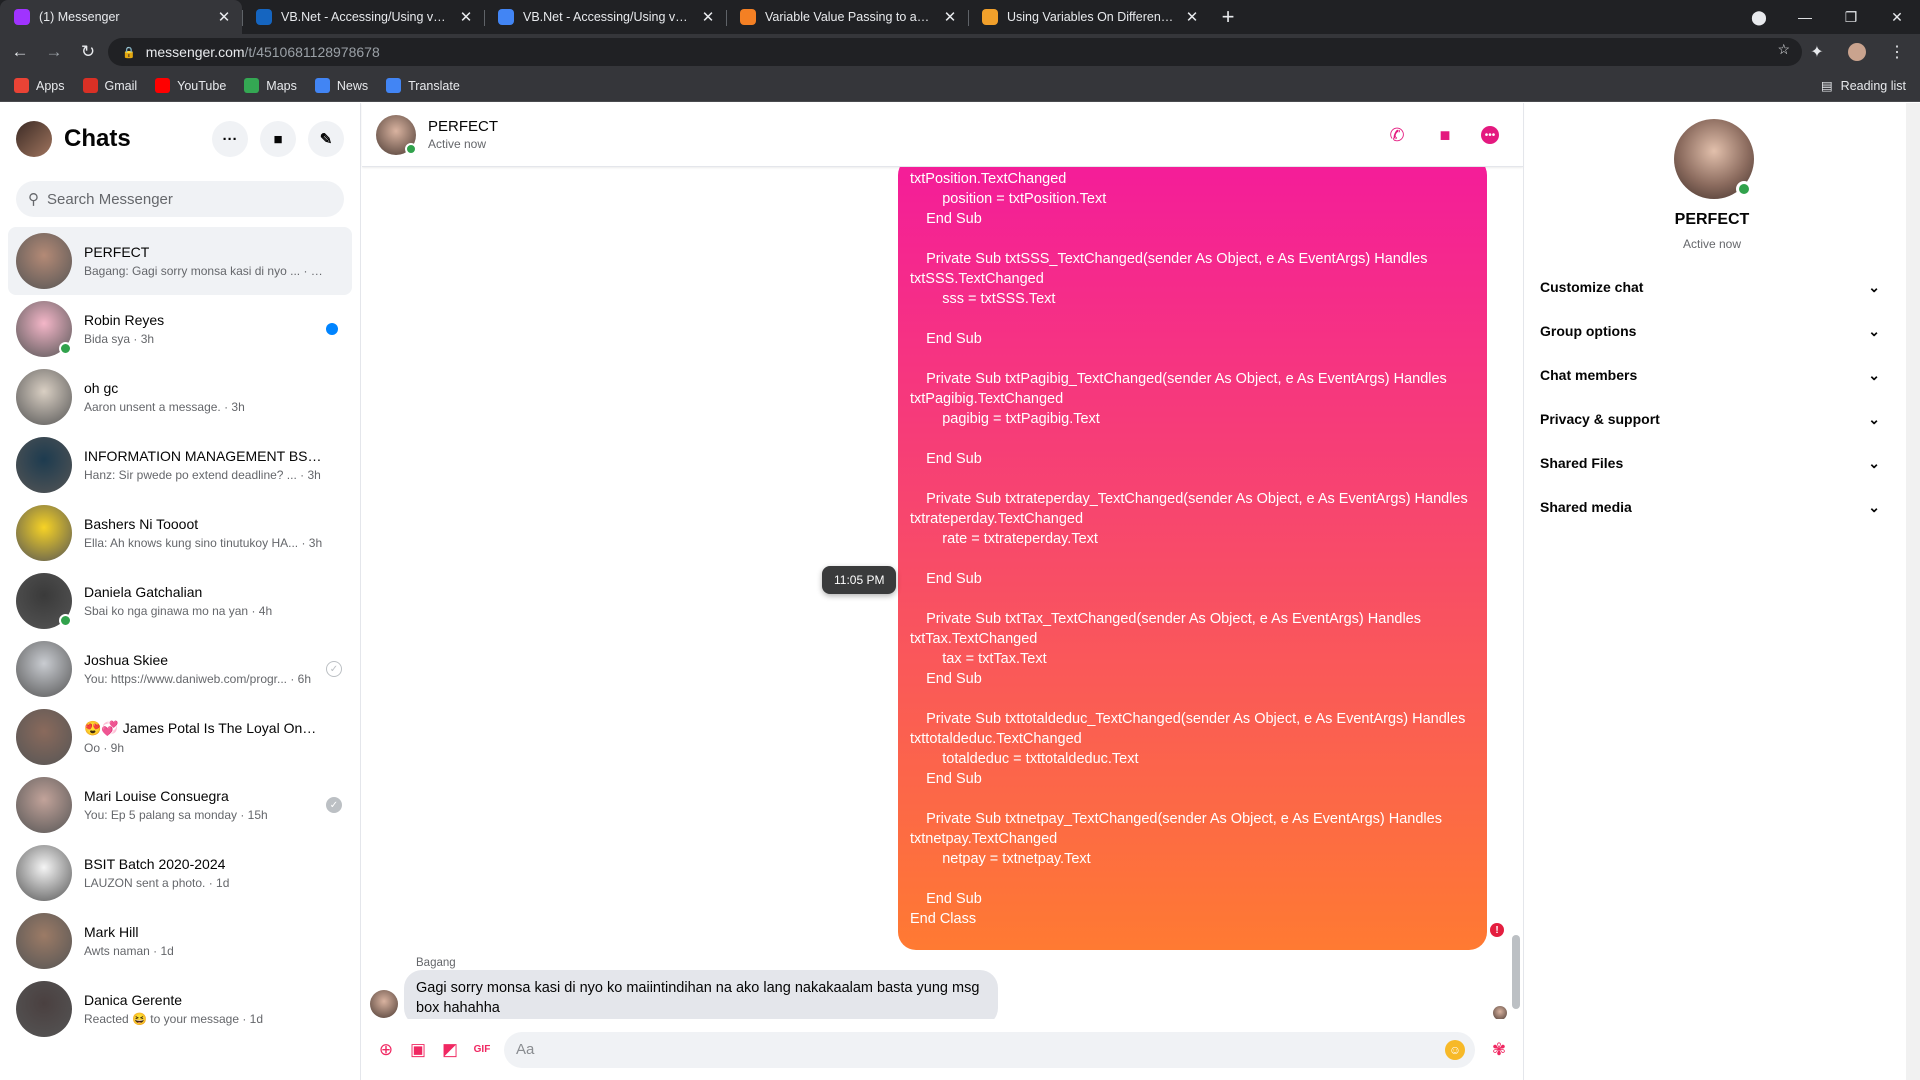 The height and width of the screenshot is (1080, 1920). I want to click on close-window-icon: ✕, so click(1897, 17).